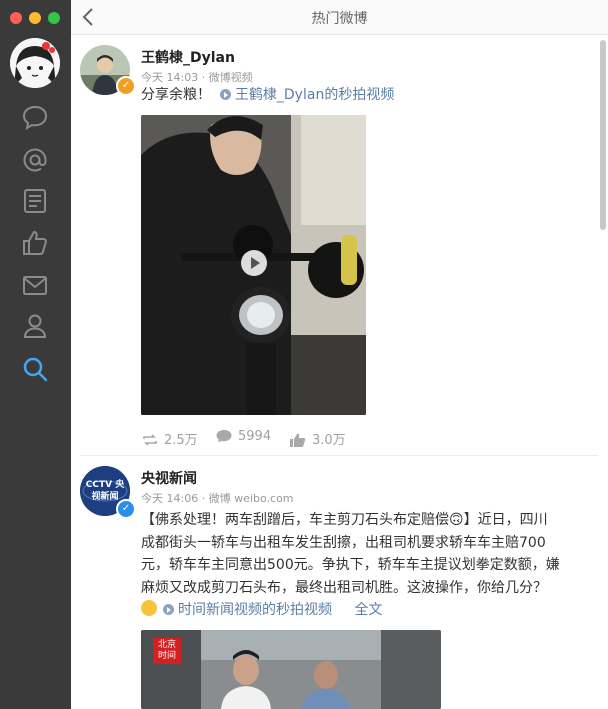 The width and height of the screenshot is (608, 709). Describe the element at coordinates (176, 95) in the screenshot. I see `post-body: 分享余粮！` at that location.